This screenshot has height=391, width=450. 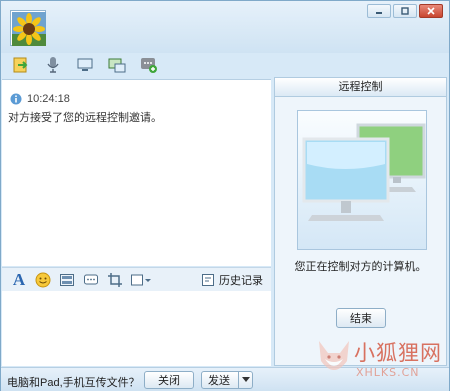 I want to click on maximize-button, so click(x=405, y=11).